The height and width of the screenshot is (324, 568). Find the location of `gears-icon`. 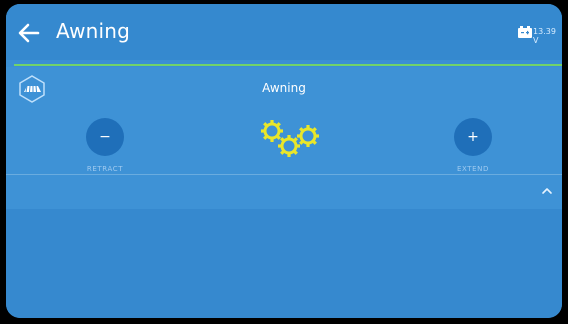

gears-icon is located at coordinates (290, 138).